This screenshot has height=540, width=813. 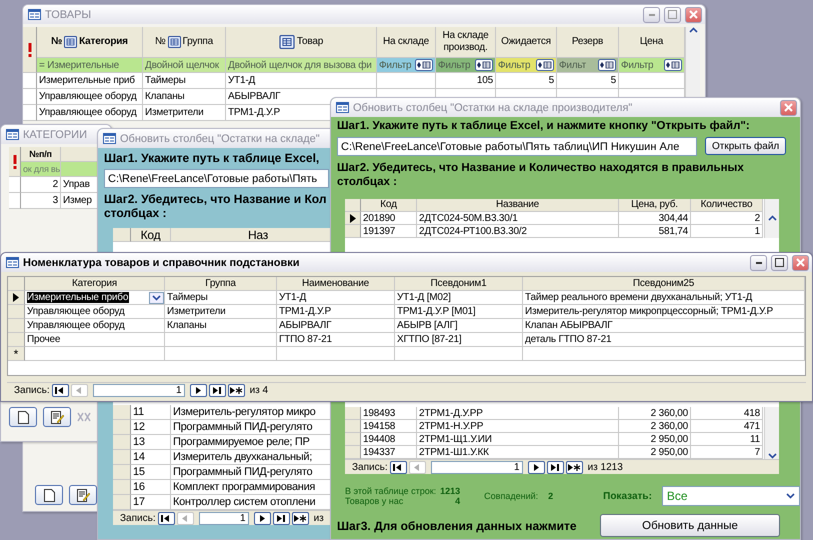 What do you see at coordinates (779, 262) in the screenshot?
I see `maximize-button` at bounding box center [779, 262].